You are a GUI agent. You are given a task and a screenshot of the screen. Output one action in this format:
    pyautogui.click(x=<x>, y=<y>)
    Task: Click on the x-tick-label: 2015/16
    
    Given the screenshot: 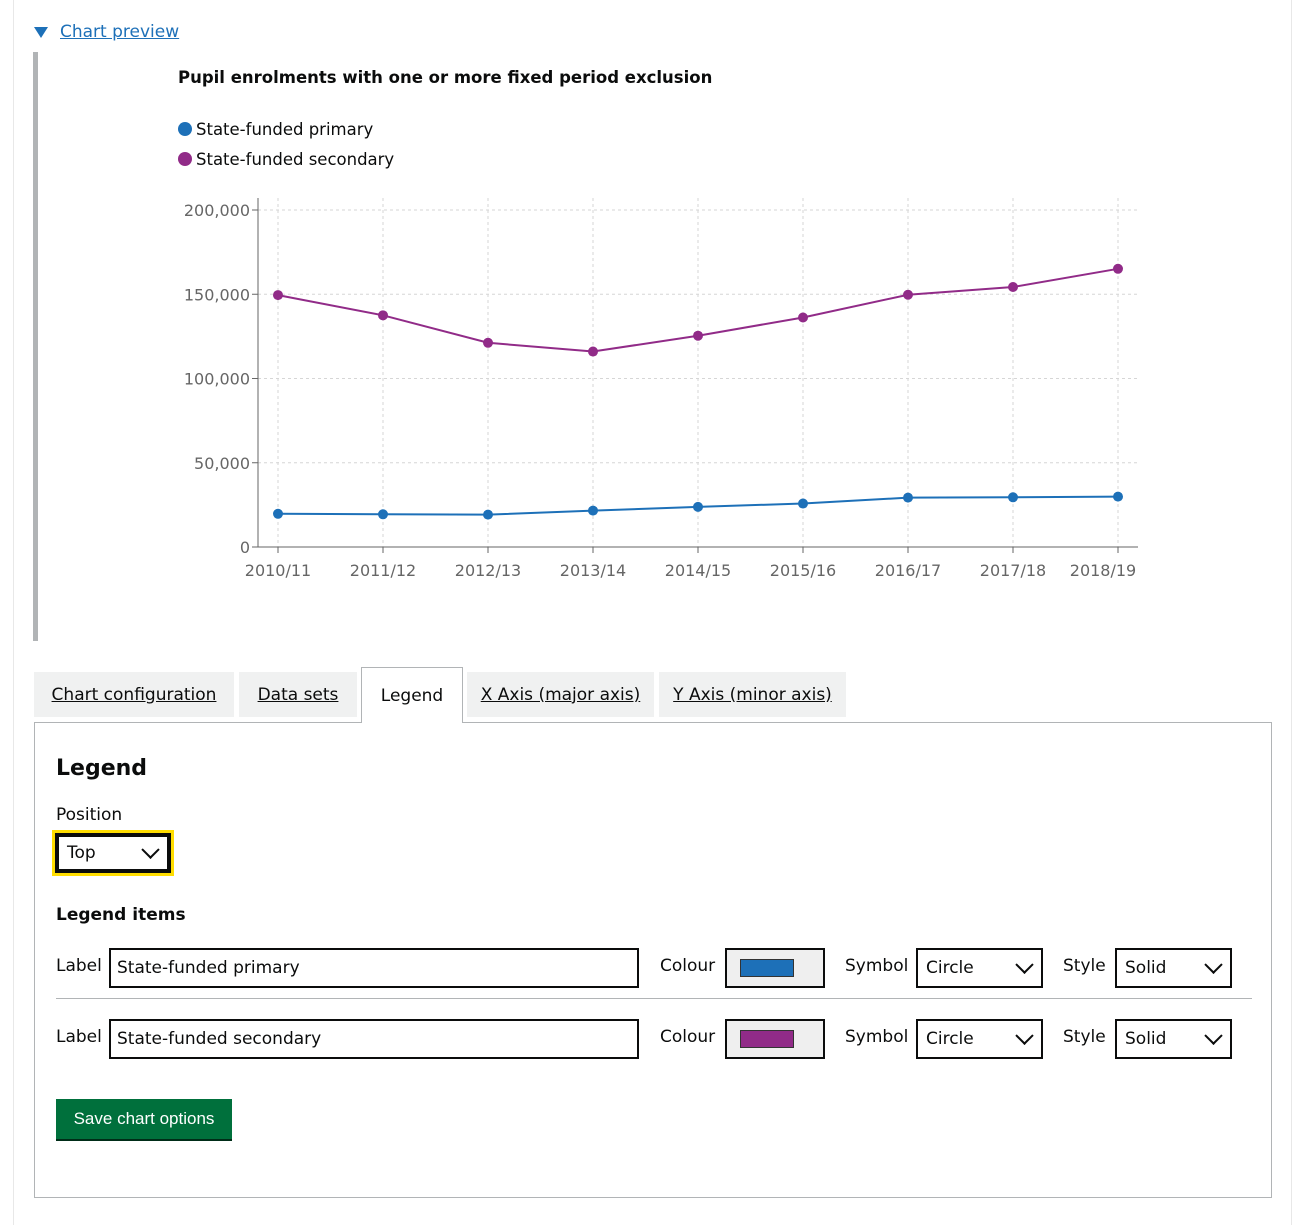 What is the action you would take?
    pyautogui.click(x=803, y=570)
    